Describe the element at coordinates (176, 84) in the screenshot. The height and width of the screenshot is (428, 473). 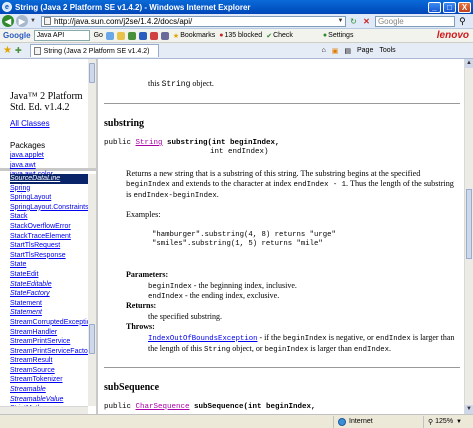
I see `prev-code: String` at that location.